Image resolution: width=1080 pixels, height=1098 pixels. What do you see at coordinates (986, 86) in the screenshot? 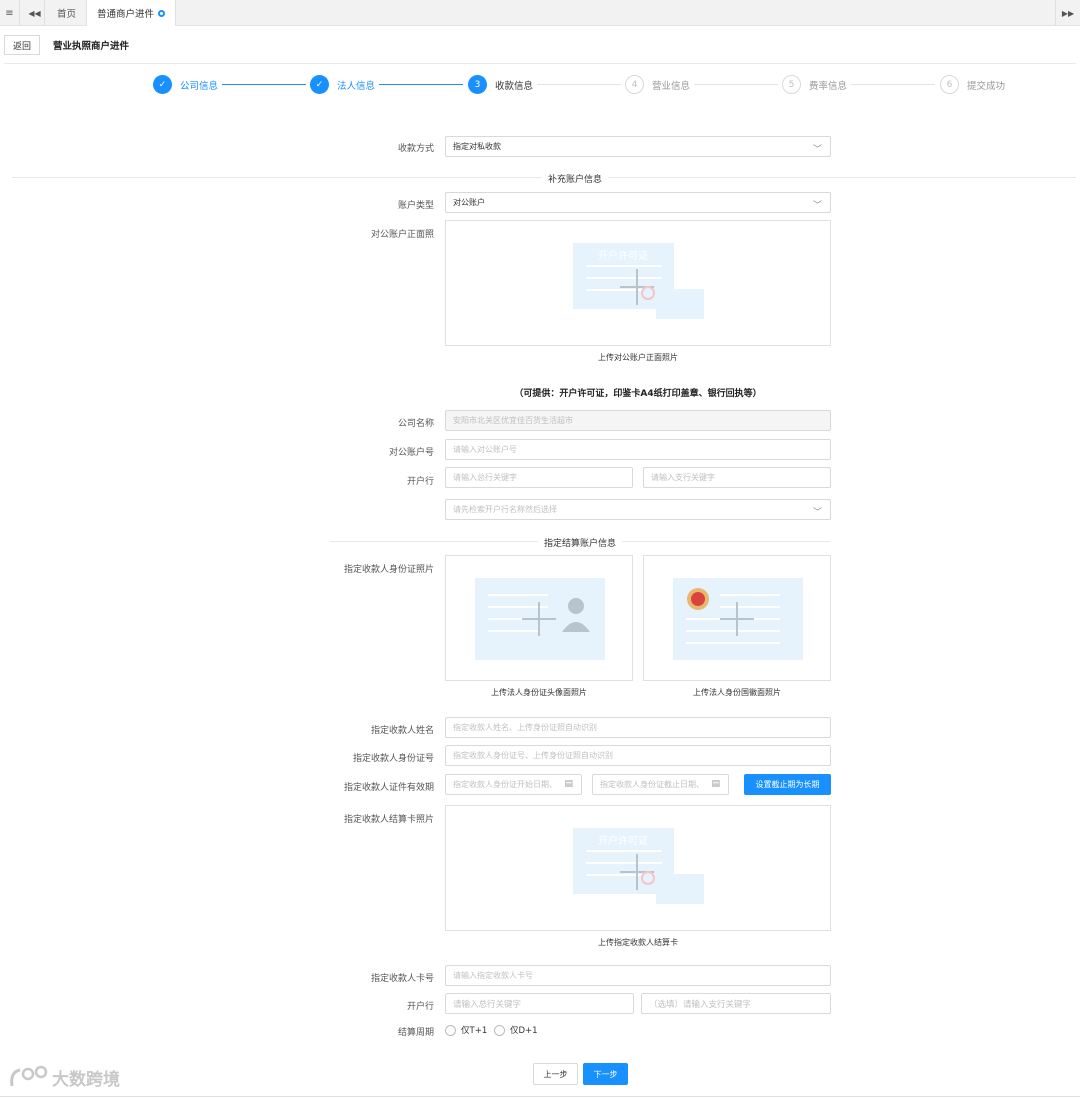
I see `step-label: 提交成功` at bounding box center [986, 86].